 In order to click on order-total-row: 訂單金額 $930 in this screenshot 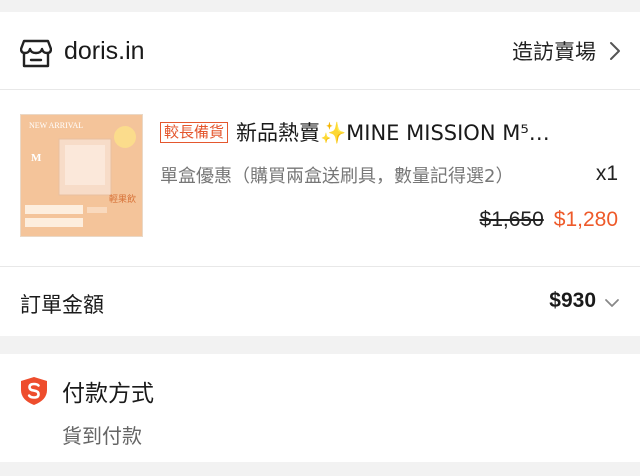, I will do `click(320, 301)`.